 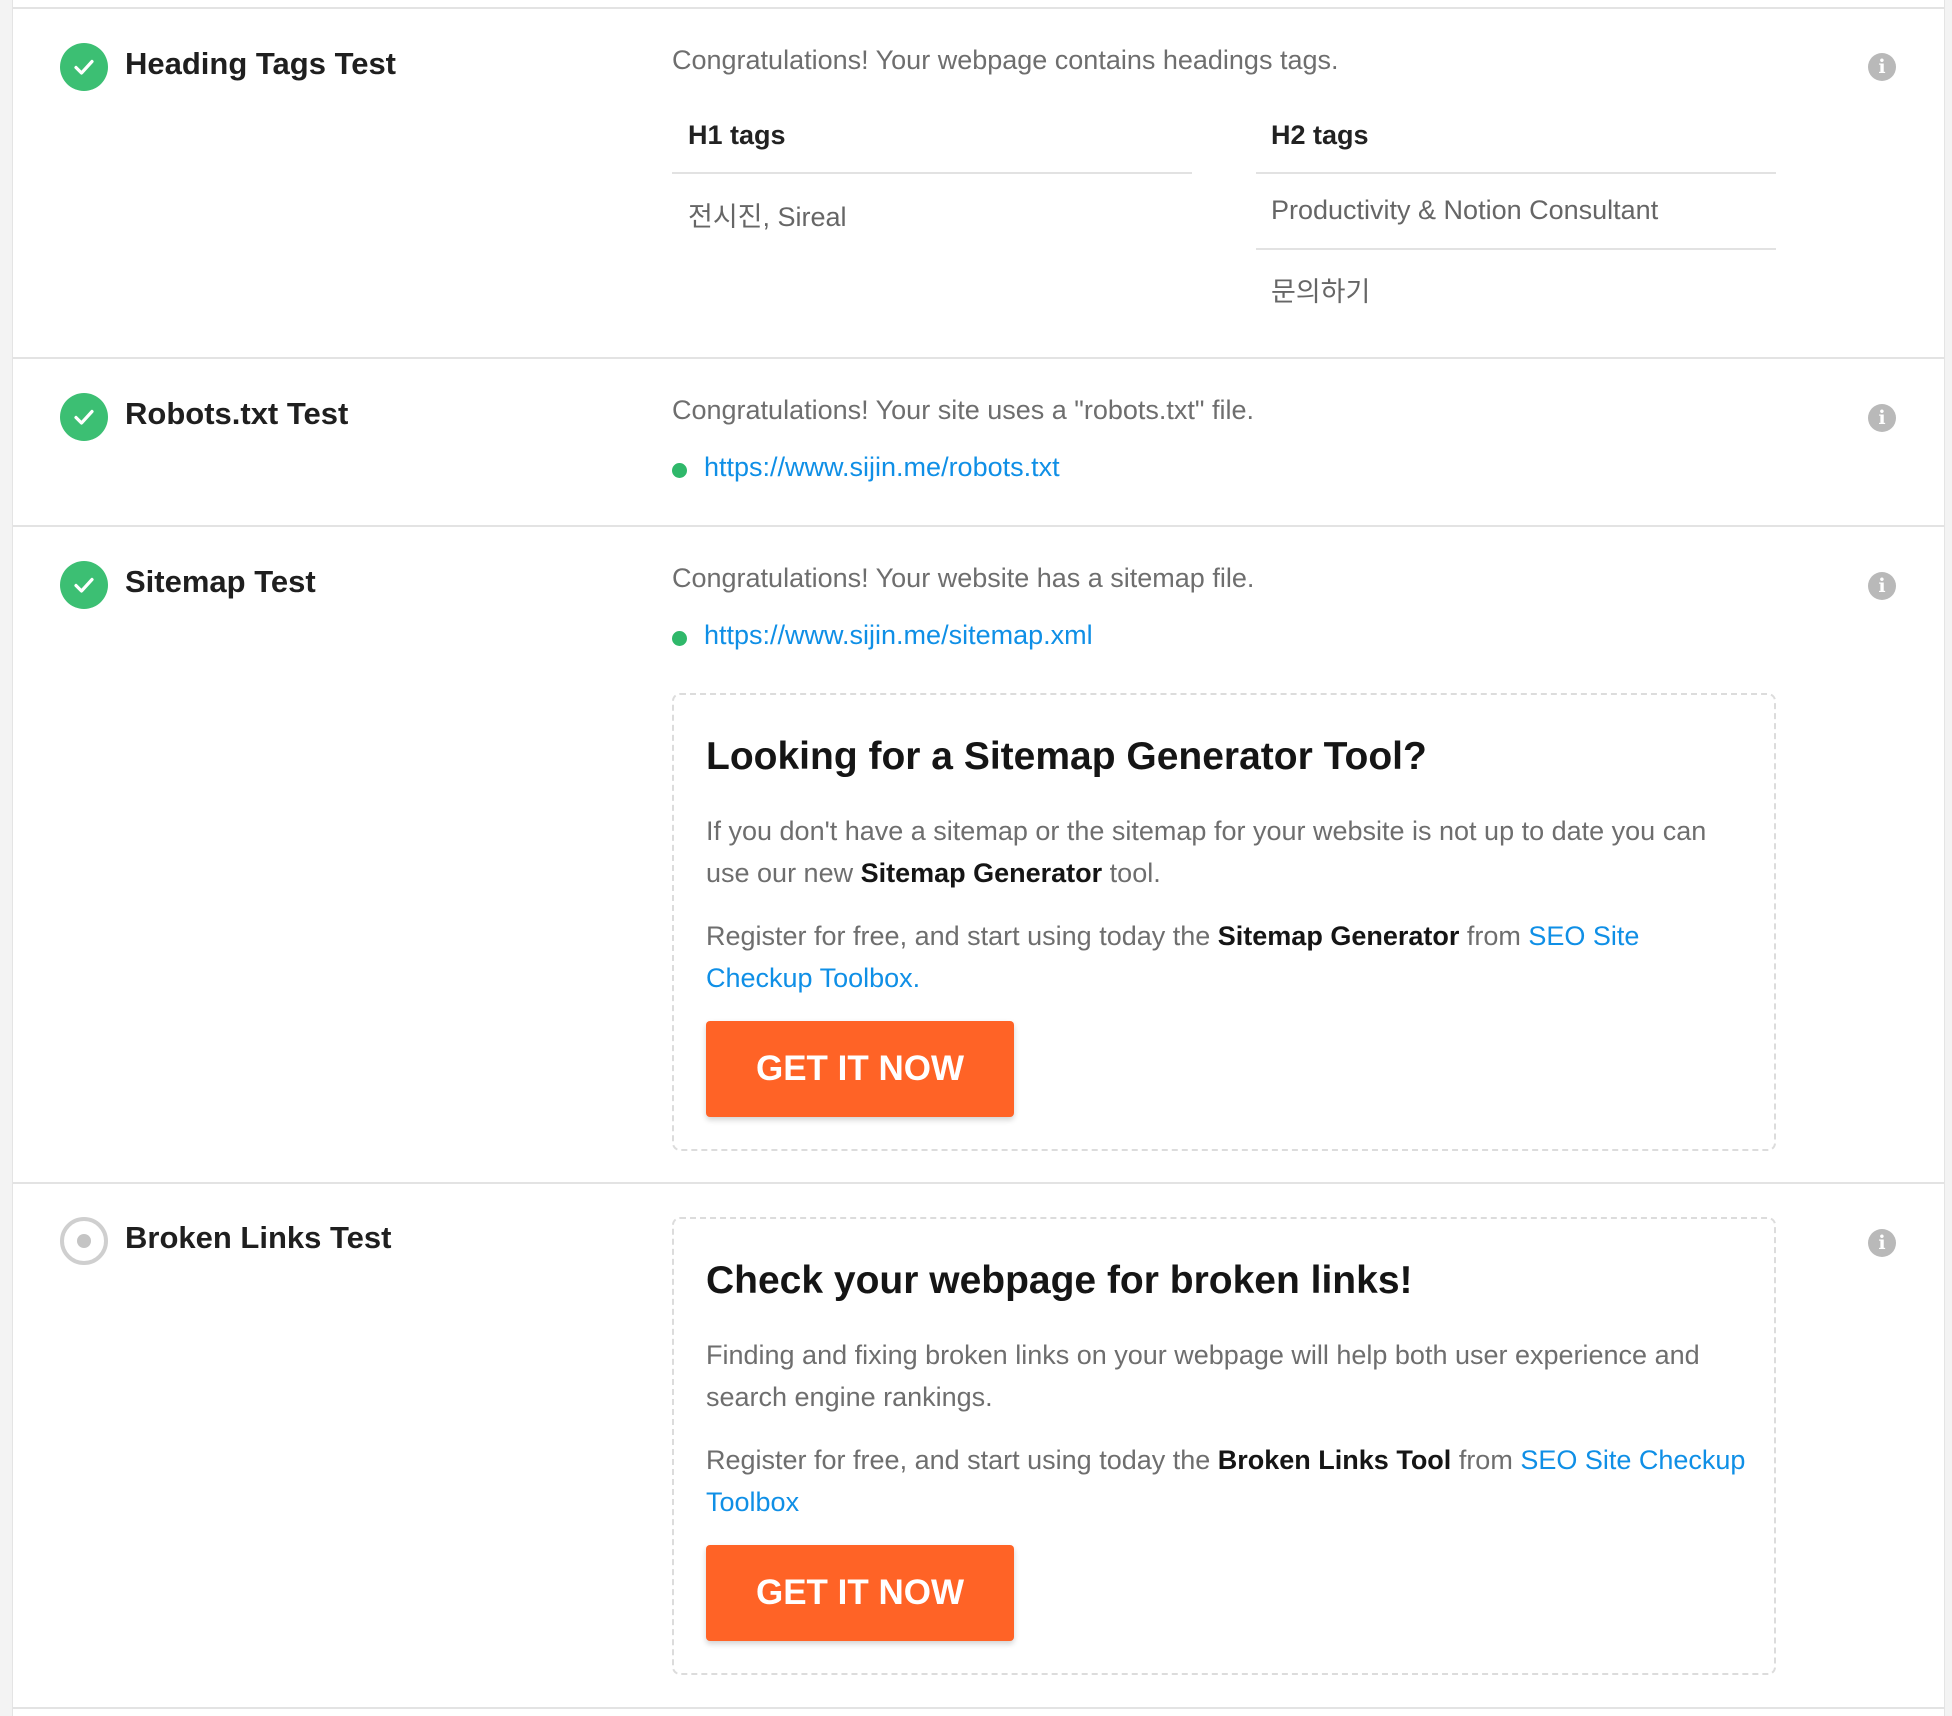 What do you see at coordinates (1516, 173) in the screenshot?
I see `h2-header-rule` at bounding box center [1516, 173].